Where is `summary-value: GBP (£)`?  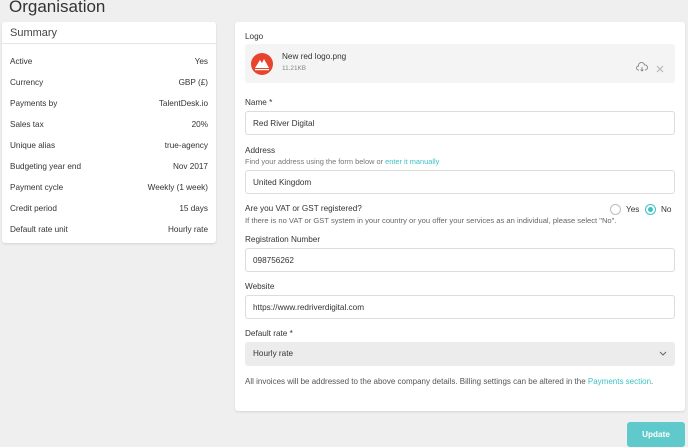 summary-value: GBP (£) is located at coordinates (193, 82).